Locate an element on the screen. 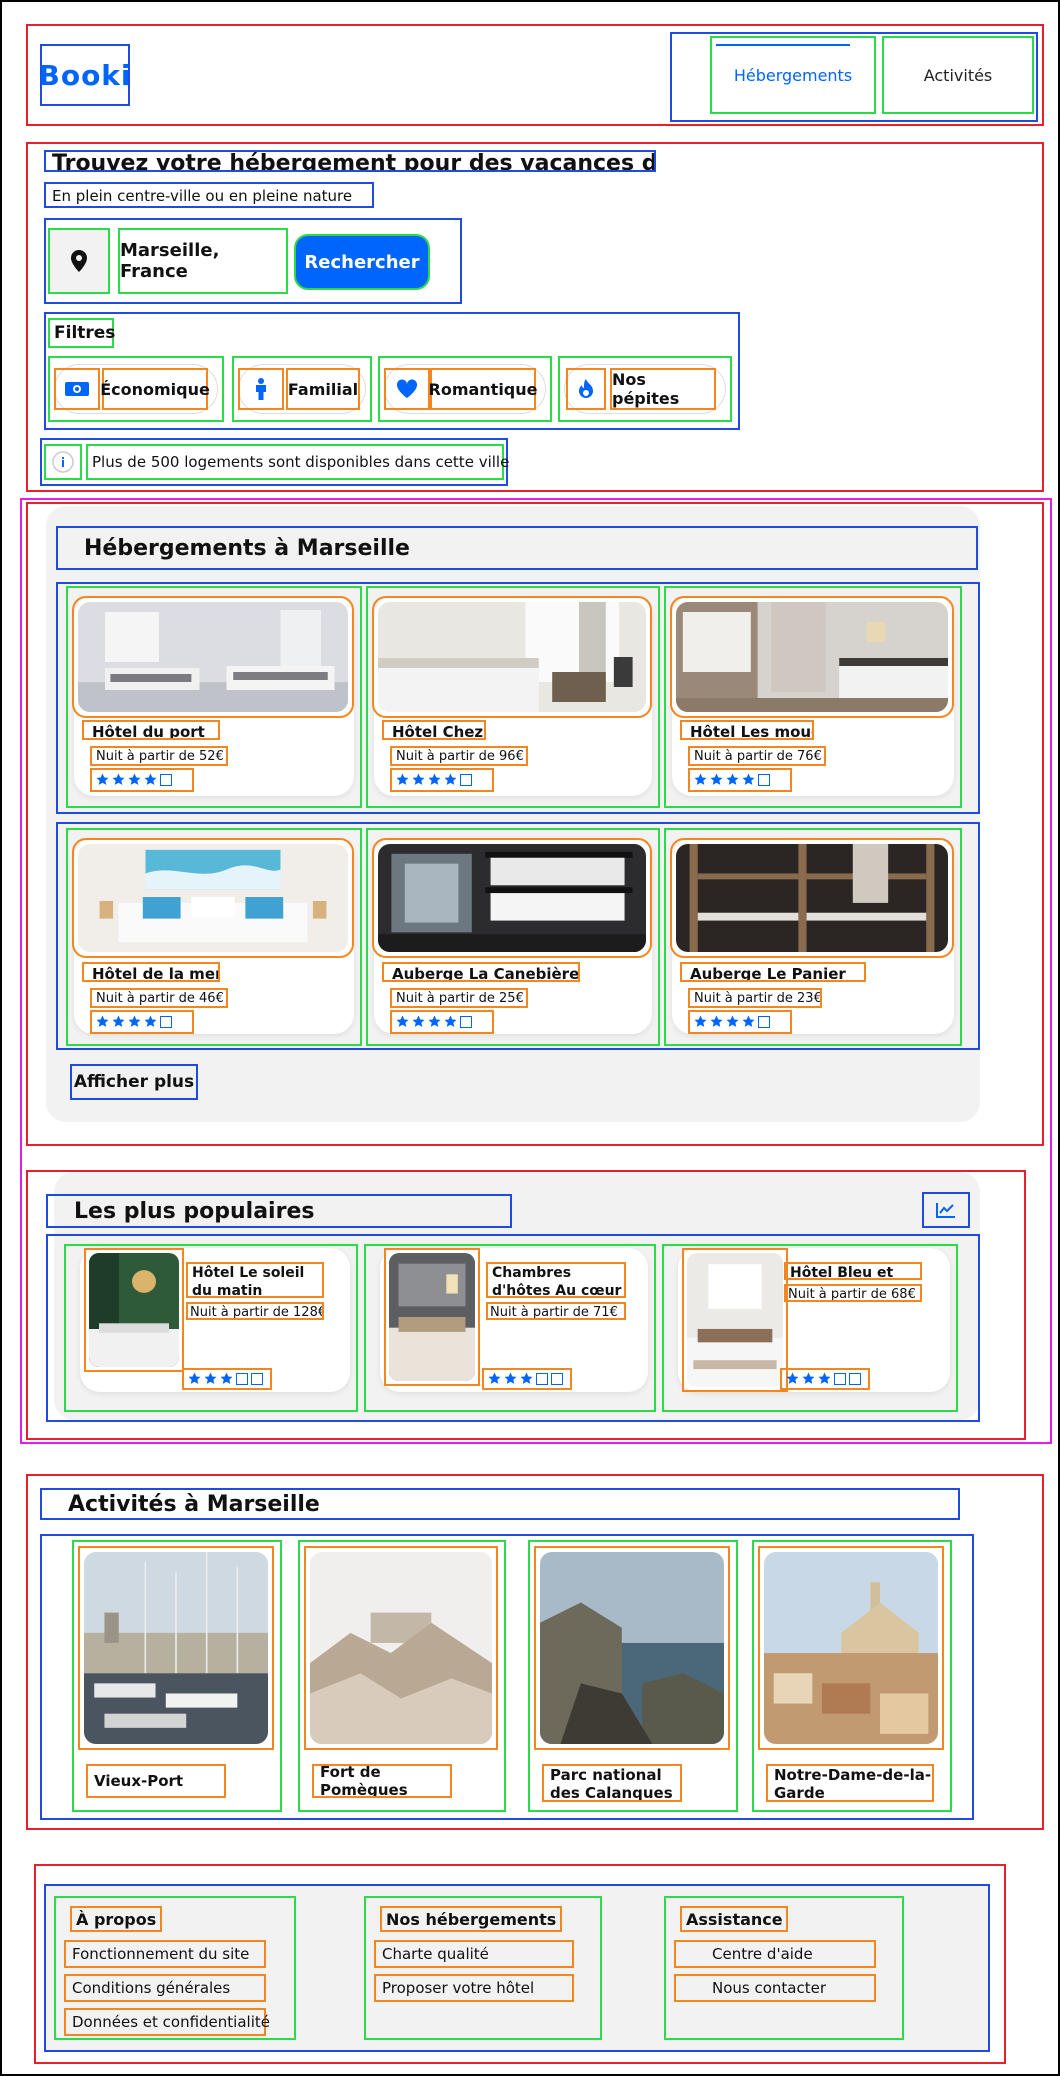  footer-link: Conditions générales is located at coordinates (165, 1988).